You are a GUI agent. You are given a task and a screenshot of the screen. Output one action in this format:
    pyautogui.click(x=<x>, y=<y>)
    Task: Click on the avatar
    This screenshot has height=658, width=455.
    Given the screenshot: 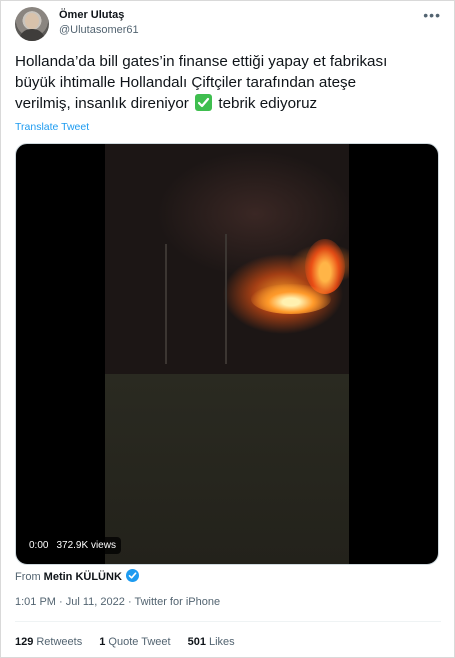 What is the action you would take?
    pyautogui.click(x=32, y=24)
    